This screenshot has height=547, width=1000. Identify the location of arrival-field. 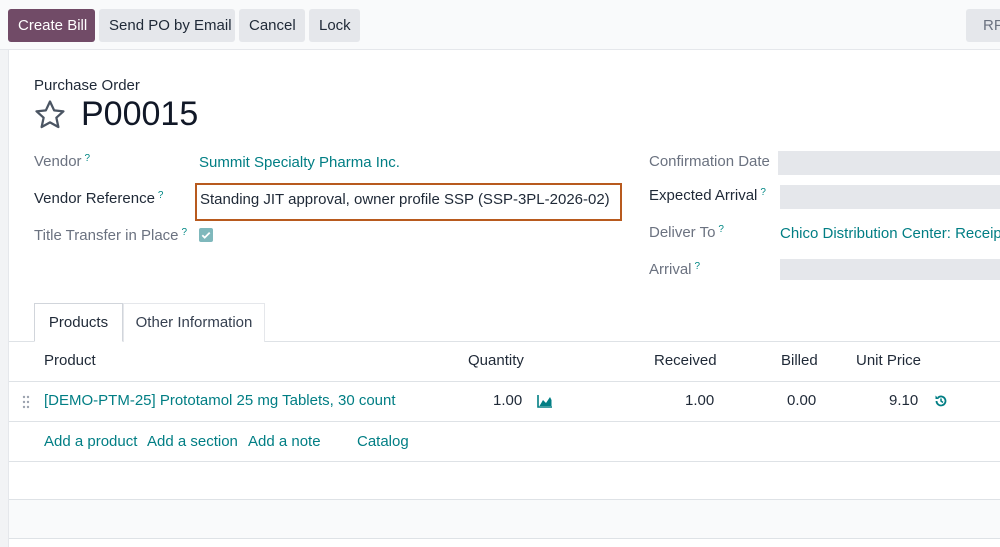
(890, 269).